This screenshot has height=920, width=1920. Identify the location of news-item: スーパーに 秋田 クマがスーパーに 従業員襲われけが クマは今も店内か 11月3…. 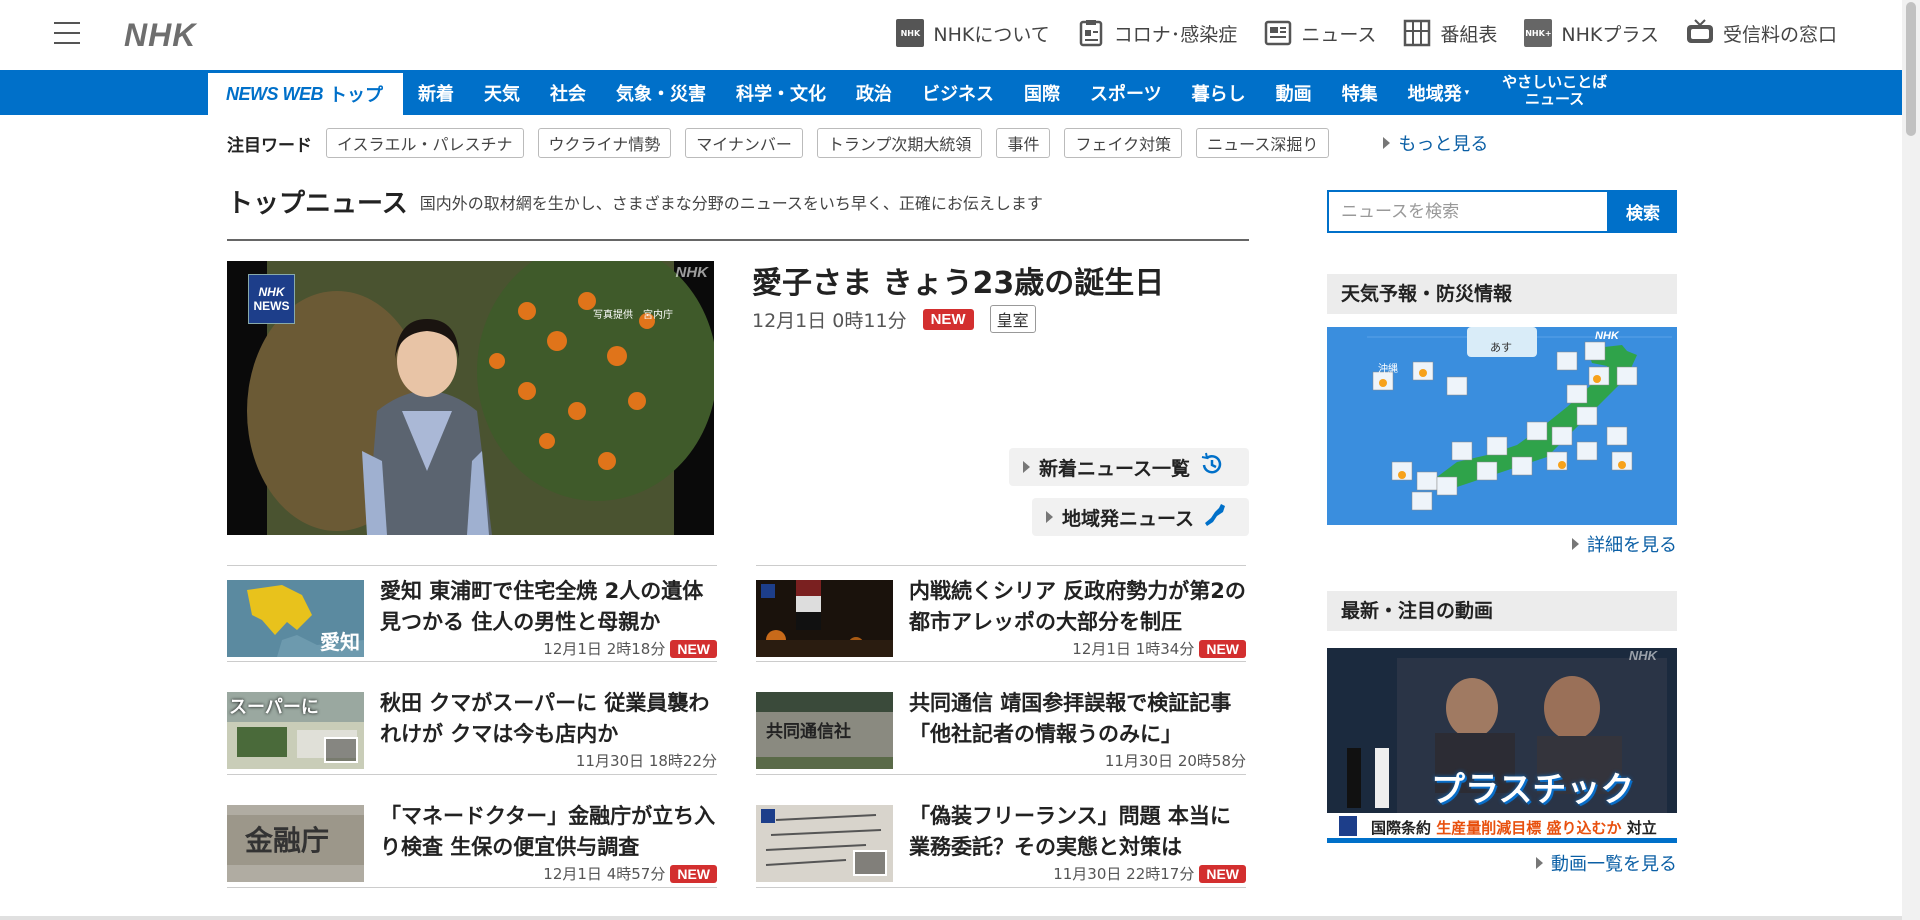
(472, 726).